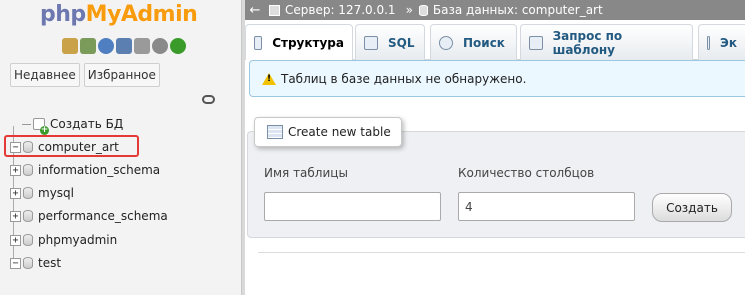 The image size is (745, 295). I want to click on docs-icon, so click(124, 46).